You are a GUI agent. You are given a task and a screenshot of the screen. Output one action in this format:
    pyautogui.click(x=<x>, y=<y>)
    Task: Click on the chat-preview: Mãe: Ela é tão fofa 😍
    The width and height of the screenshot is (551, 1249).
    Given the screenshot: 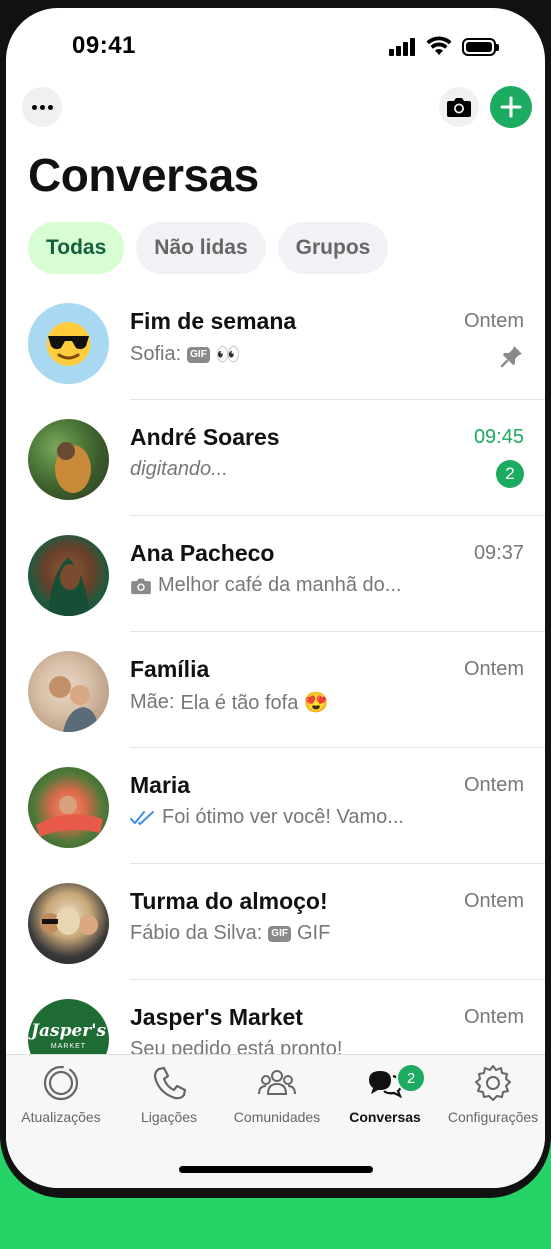 What is the action you would take?
    pyautogui.click(x=229, y=702)
    